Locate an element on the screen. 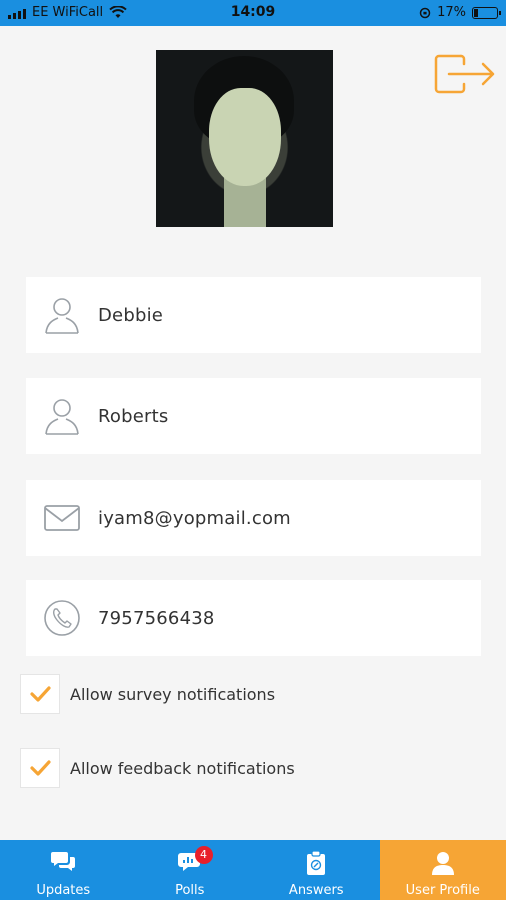  tab-user-profile-label: User Profile is located at coordinates (442, 890).